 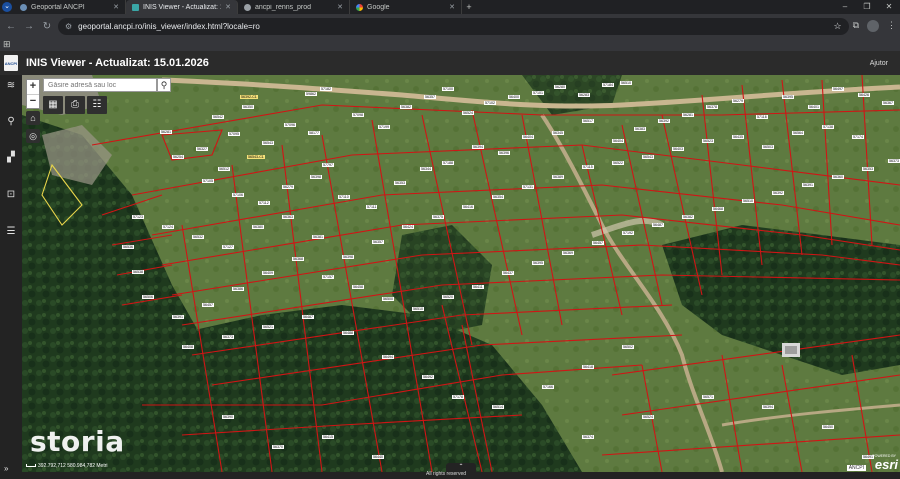 What do you see at coordinates (359, 7) in the screenshot?
I see `google-icon` at bounding box center [359, 7].